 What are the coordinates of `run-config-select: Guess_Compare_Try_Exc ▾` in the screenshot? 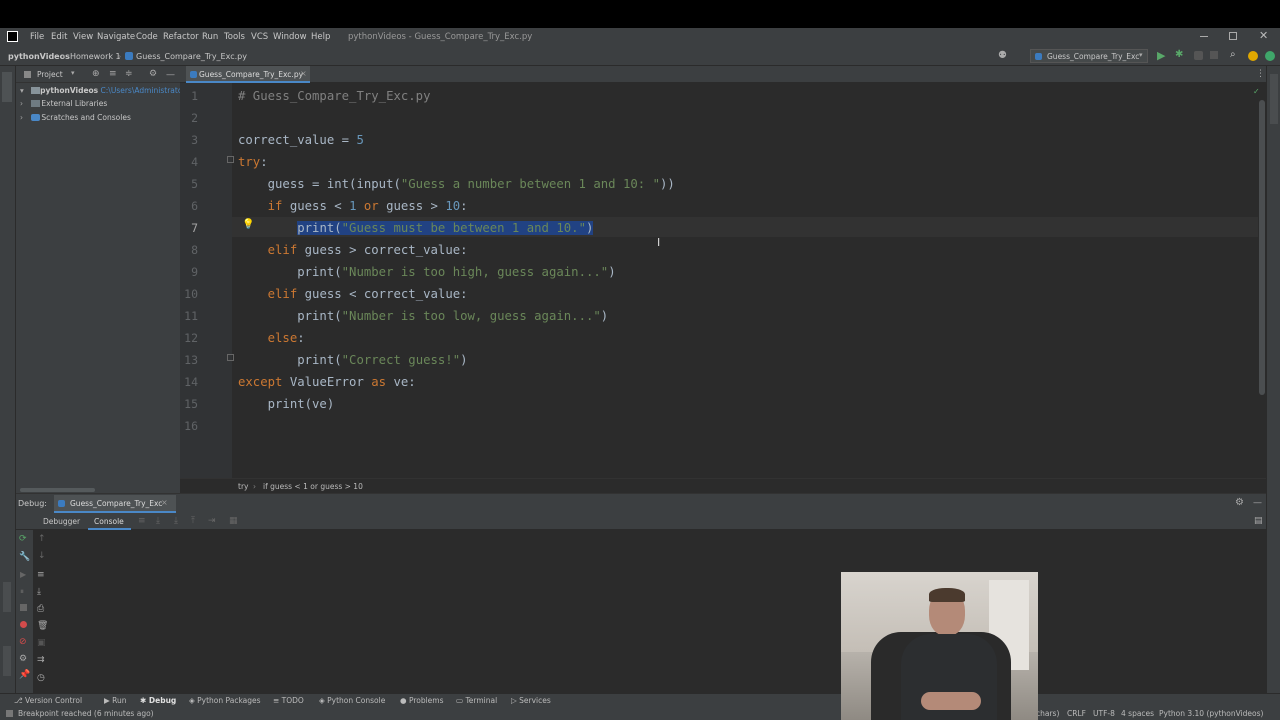 It's located at (1089, 56).